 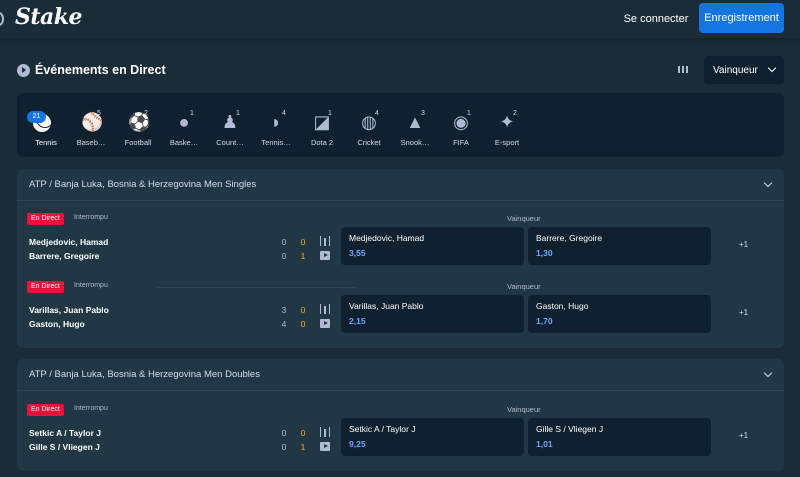 What do you see at coordinates (423, 113) in the screenshot?
I see `sport-count: 3` at bounding box center [423, 113].